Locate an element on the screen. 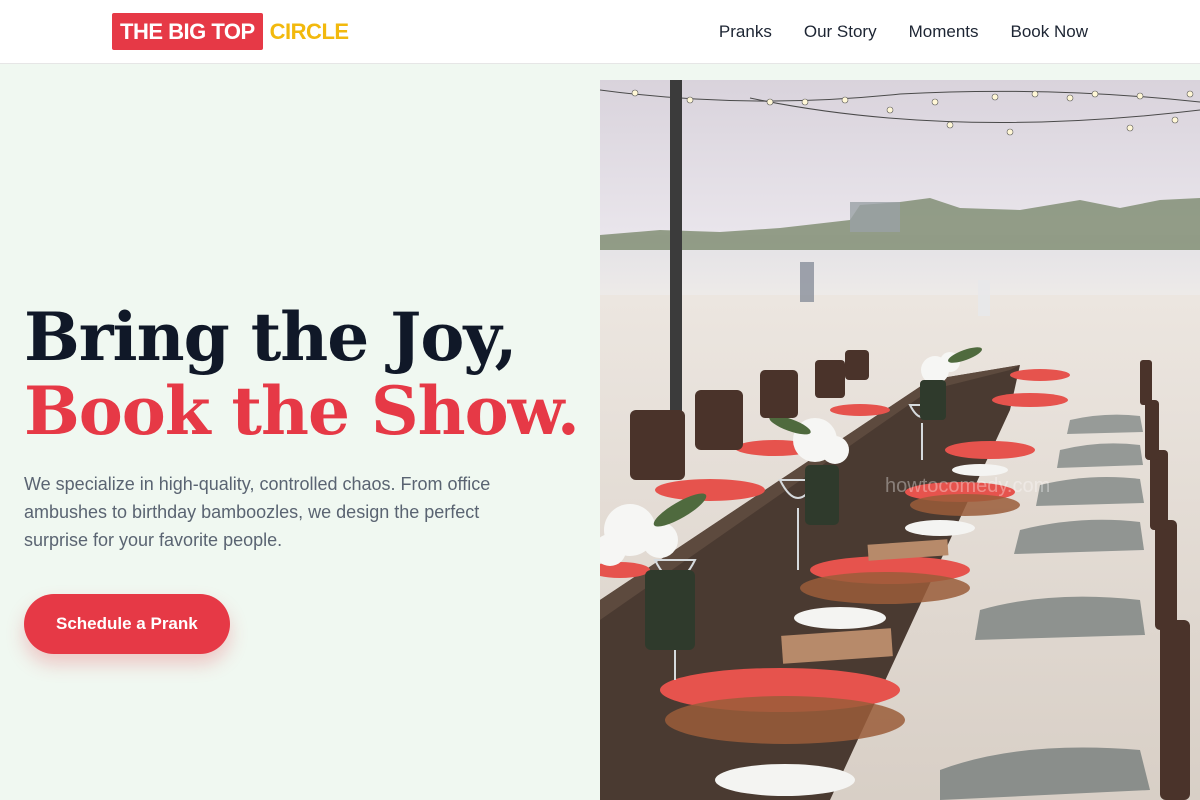 This screenshot has height=800, width=1200. nav-link-pranks: Pranks is located at coordinates (745, 32).